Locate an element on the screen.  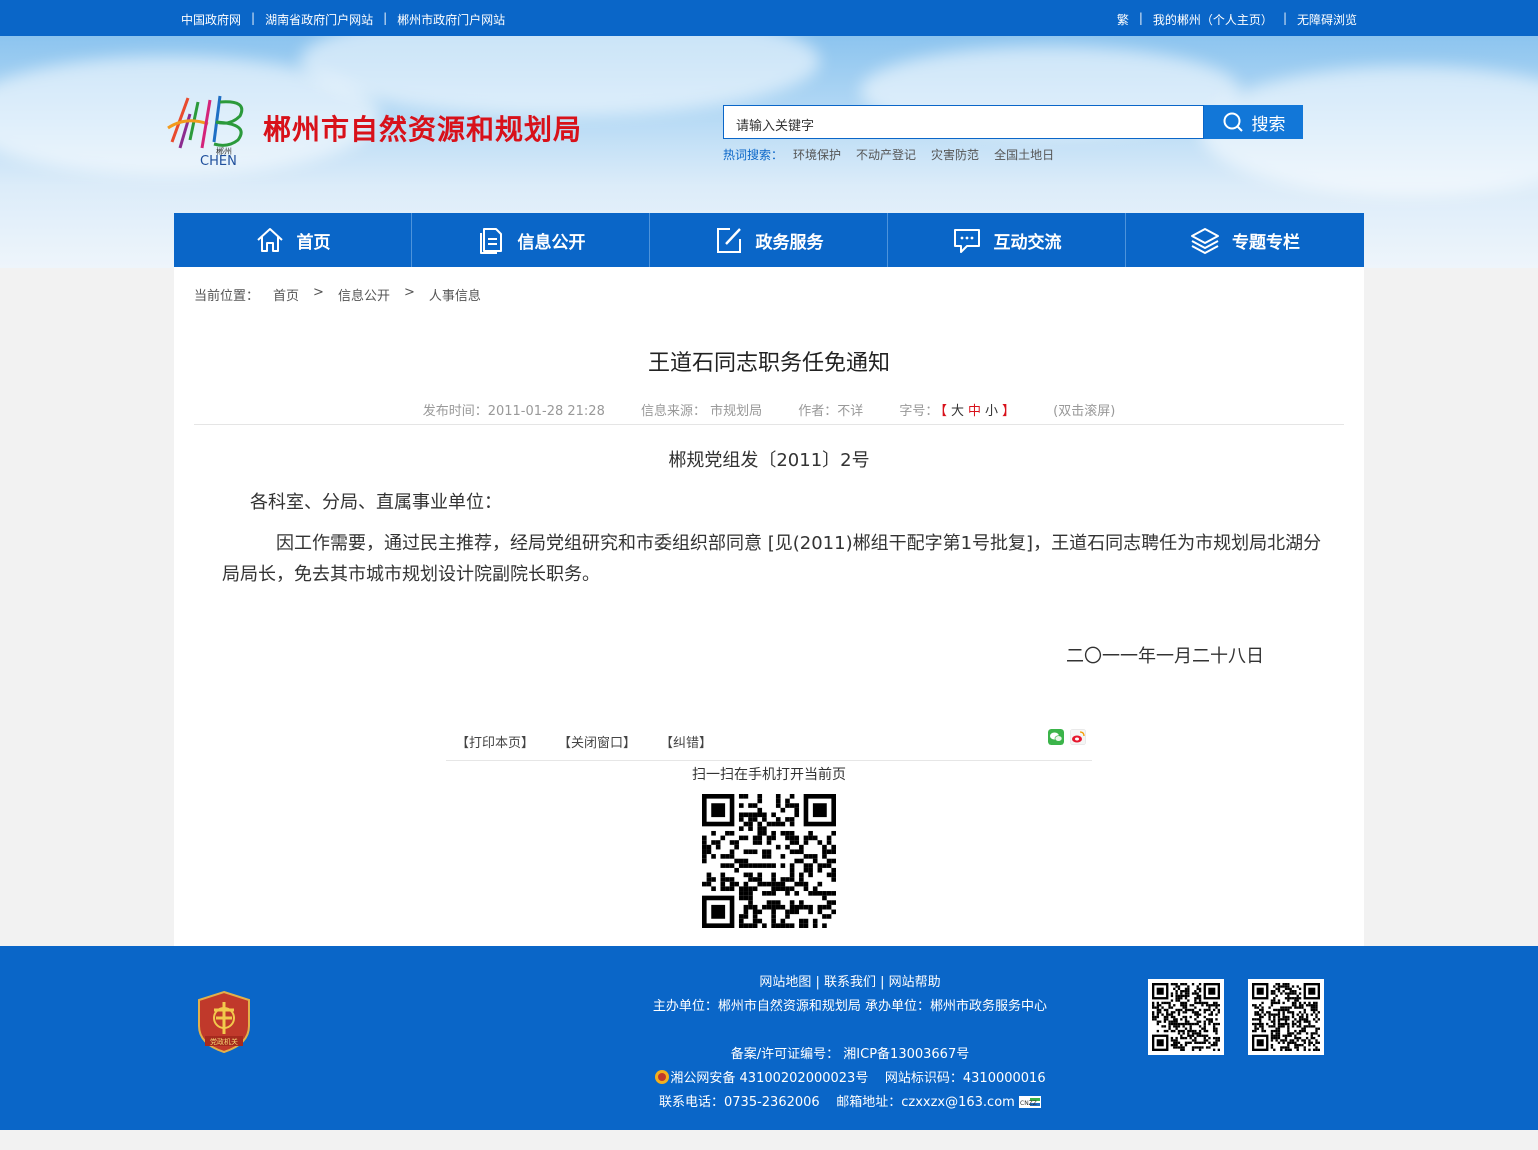
footer-host: 主办单位：郴州市自然资源和规划局 承办单位：郴州市政务服务中心 is located at coordinates (850, 1006).